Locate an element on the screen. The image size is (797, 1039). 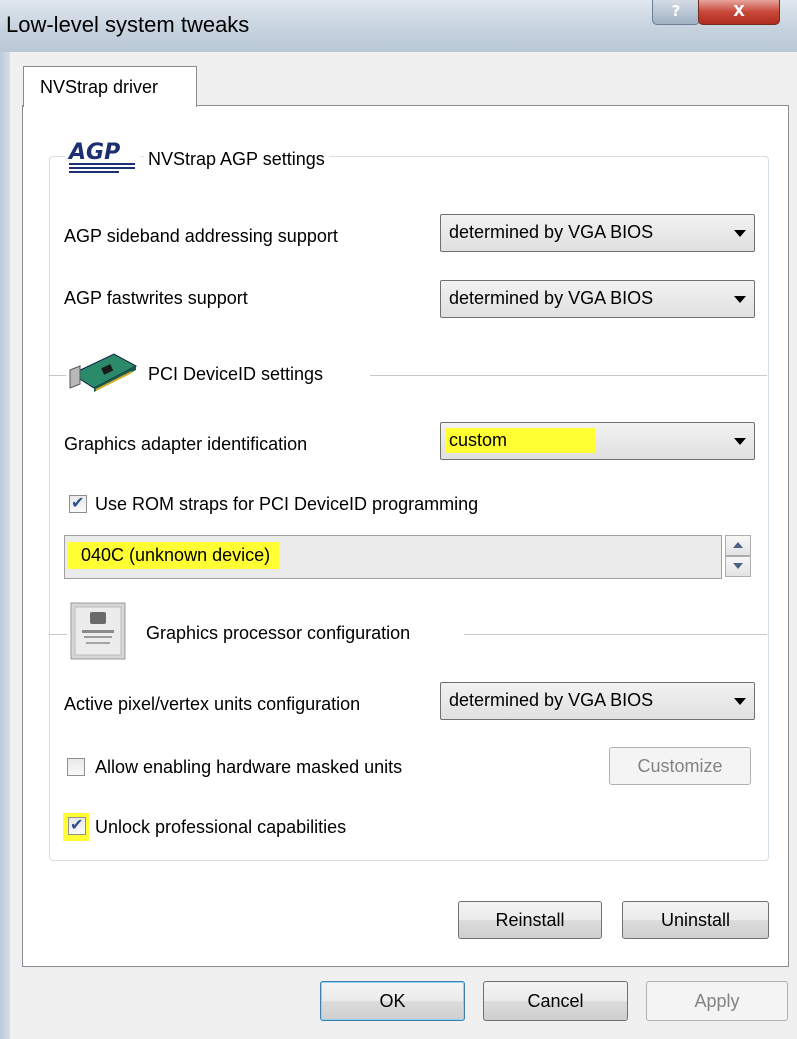
pci-separator-right is located at coordinates (568, 375).